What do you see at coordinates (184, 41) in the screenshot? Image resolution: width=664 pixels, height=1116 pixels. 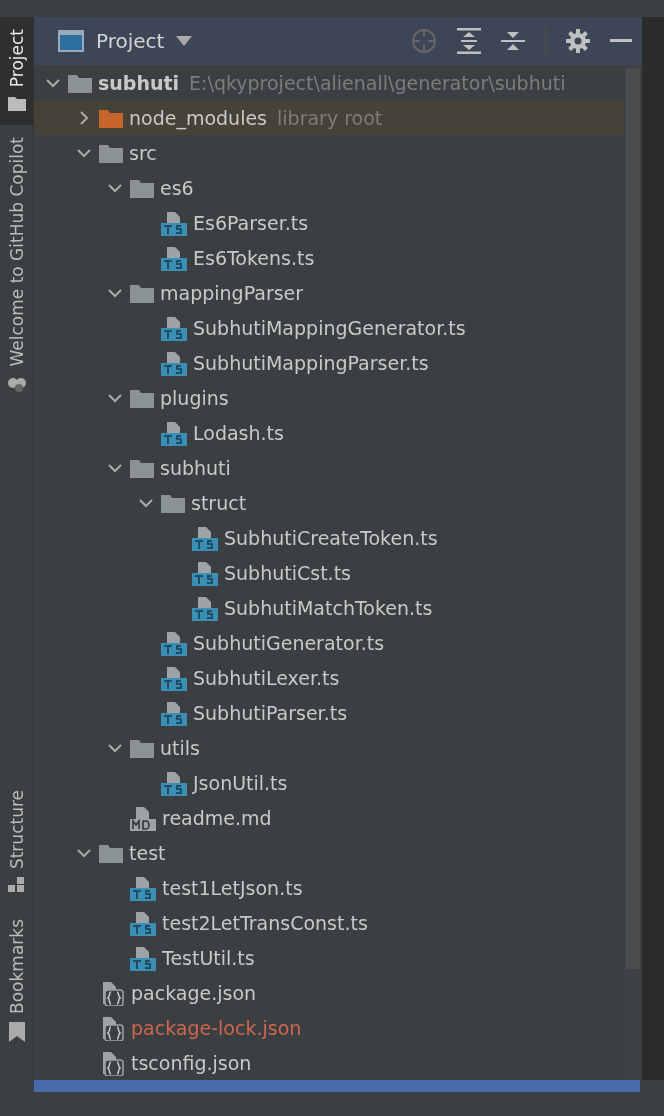 I see `dropdown-caret-icon` at bounding box center [184, 41].